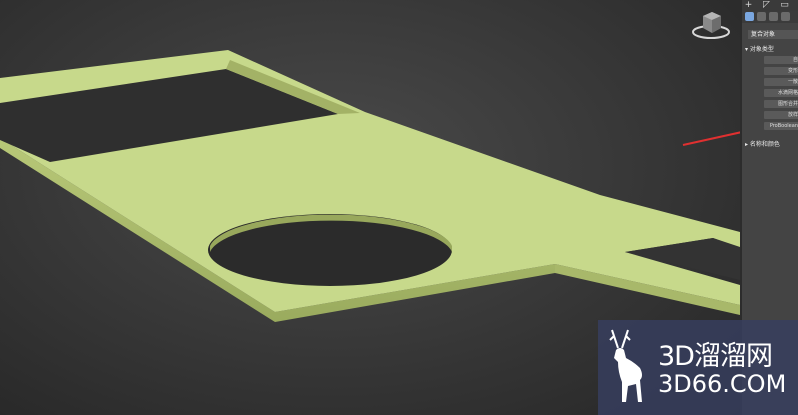 This screenshot has width=798, height=415. What do you see at coordinates (781, 60) in the screenshot?
I see `object-button-1: 自` at bounding box center [781, 60].